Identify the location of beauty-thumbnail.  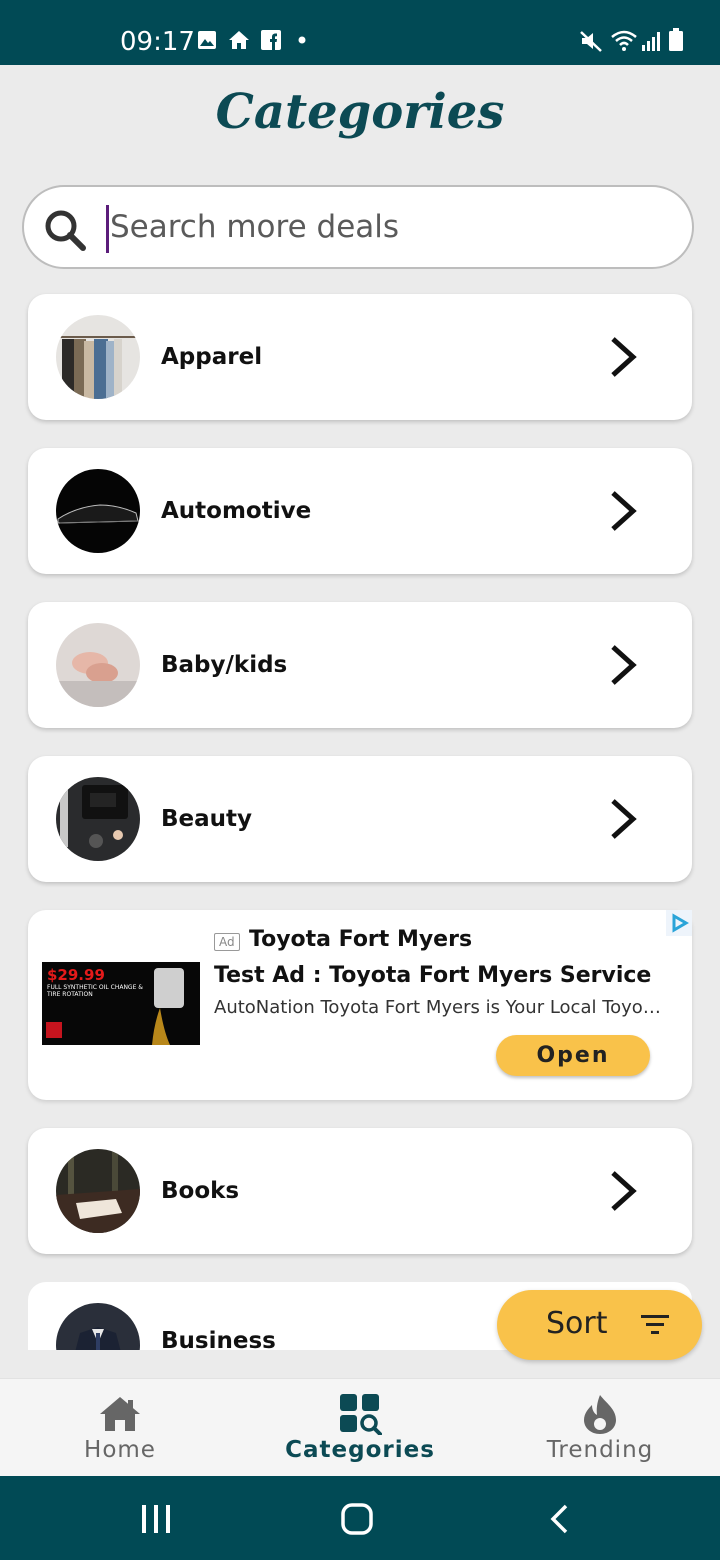
(98, 819).